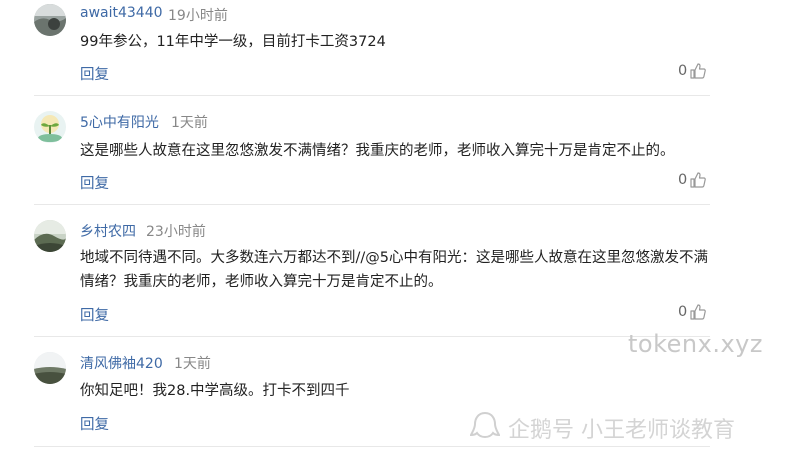 This screenshot has height=453, width=800. I want to click on brand-watermark: 企鹅号 小王老师谈教育, so click(602, 428).